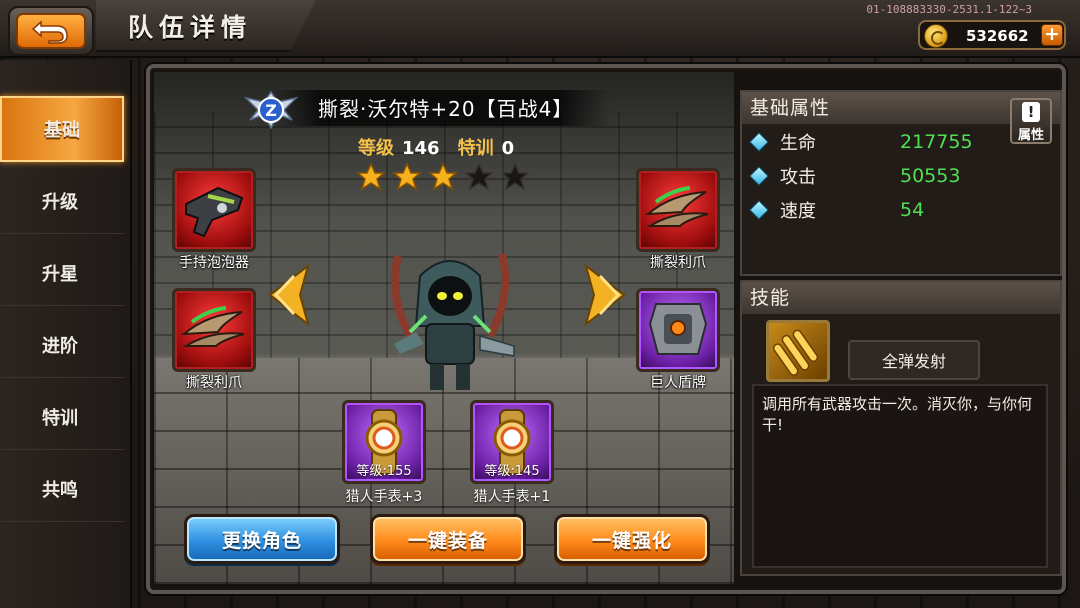 Image resolution: width=1080 pixels, height=608 pixels. What do you see at coordinates (512, 497) in the screenshot?
I see `accessory-label: 猎人手表+1` at bounding box center [512, 497].